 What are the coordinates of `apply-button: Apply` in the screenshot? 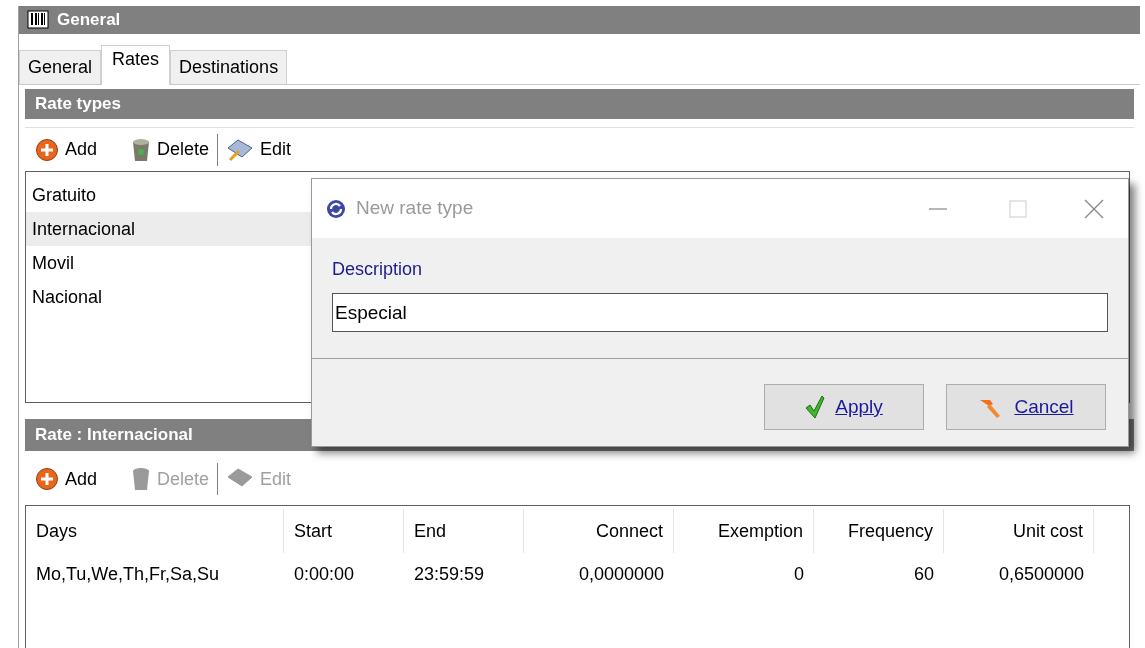 It's located at (844, 407).